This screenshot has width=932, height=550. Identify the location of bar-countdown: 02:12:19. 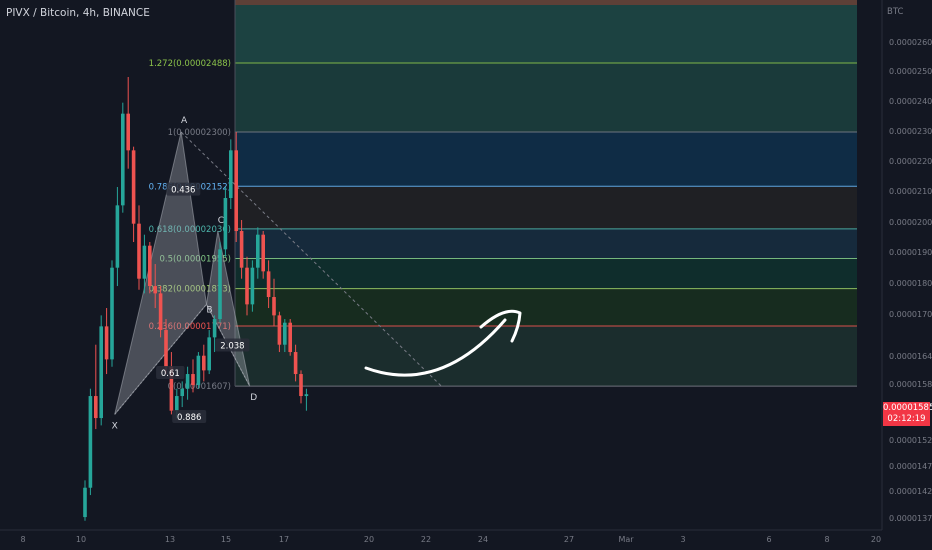
(906, 419).